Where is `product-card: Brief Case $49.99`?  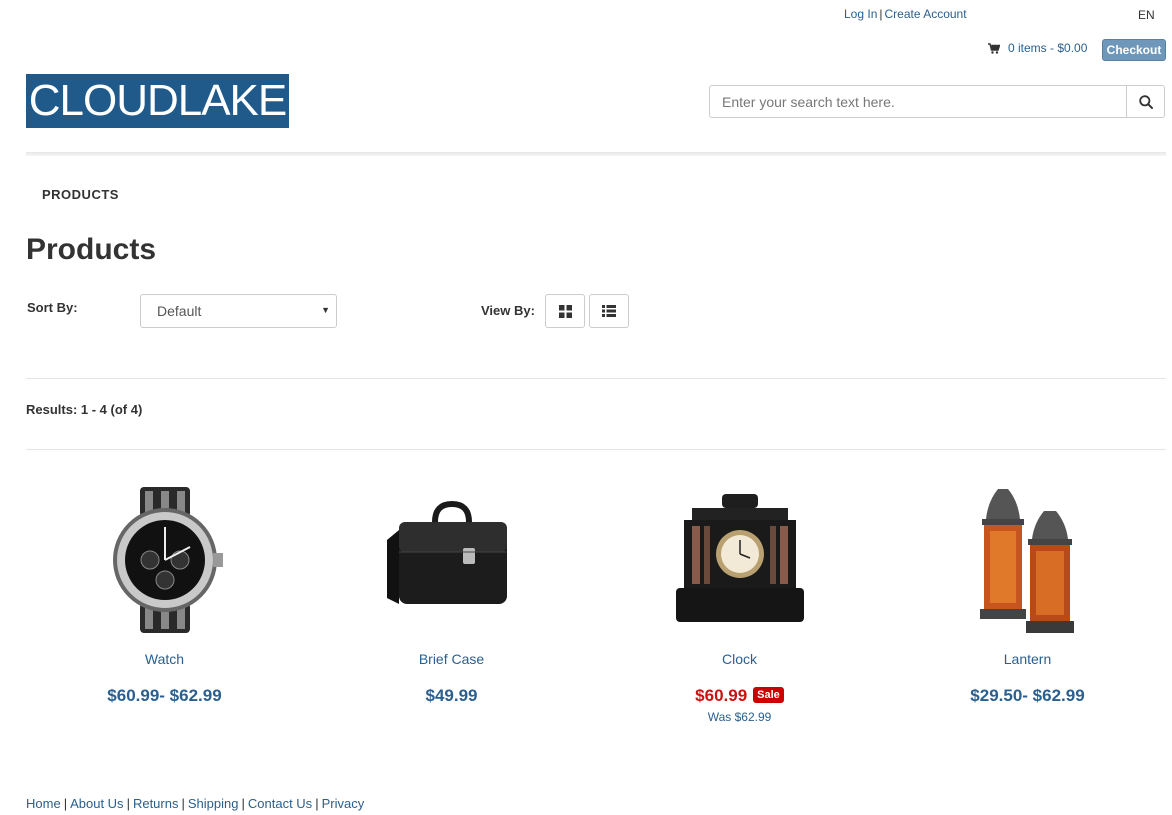 product-card: Brief Case $49.99 is located at coordinates (451, 593).